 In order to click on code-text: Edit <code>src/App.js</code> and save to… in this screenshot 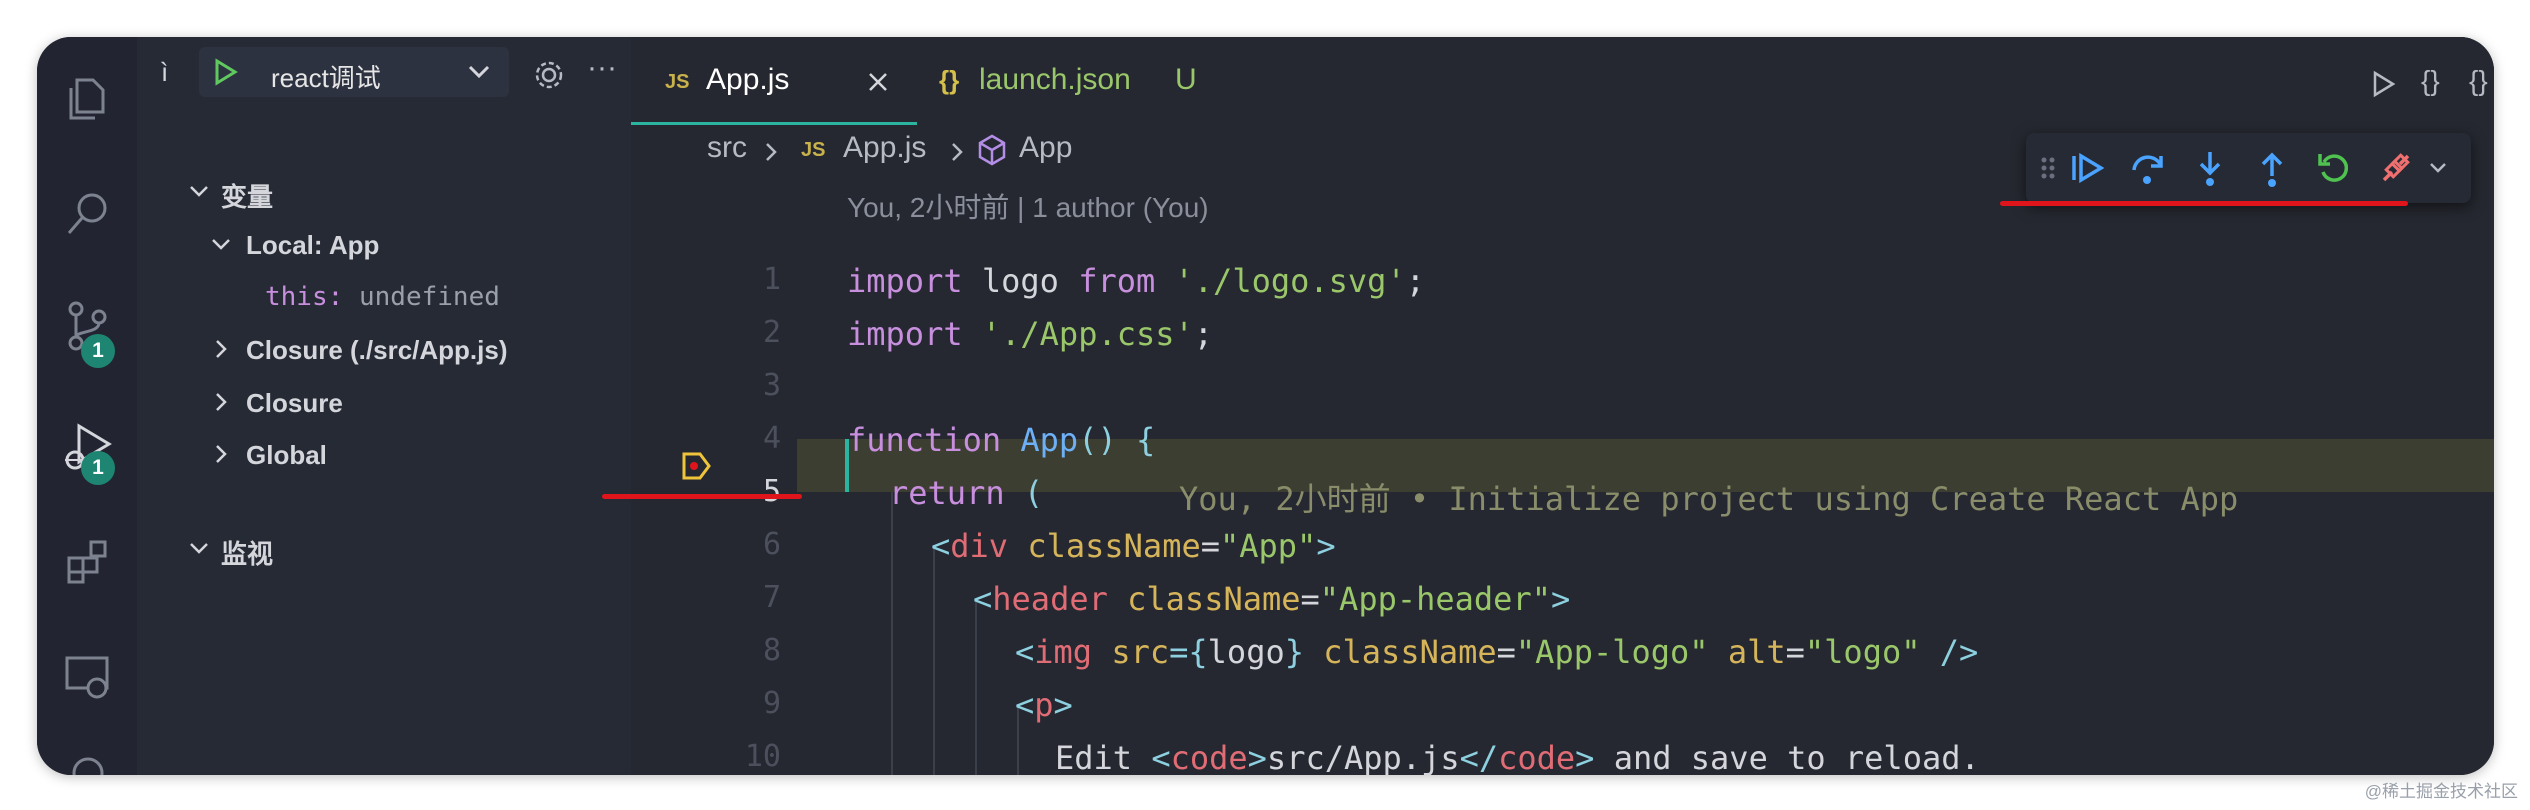, I will do `click(1517, 757)`.